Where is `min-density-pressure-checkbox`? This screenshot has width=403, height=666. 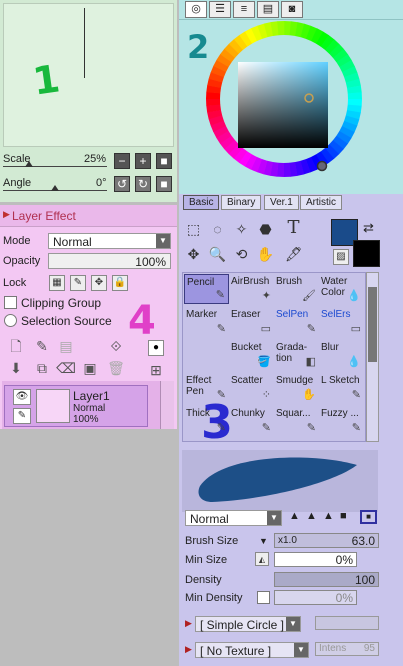 min-density-pressure-checkbox is located at coordinates (263, 597).